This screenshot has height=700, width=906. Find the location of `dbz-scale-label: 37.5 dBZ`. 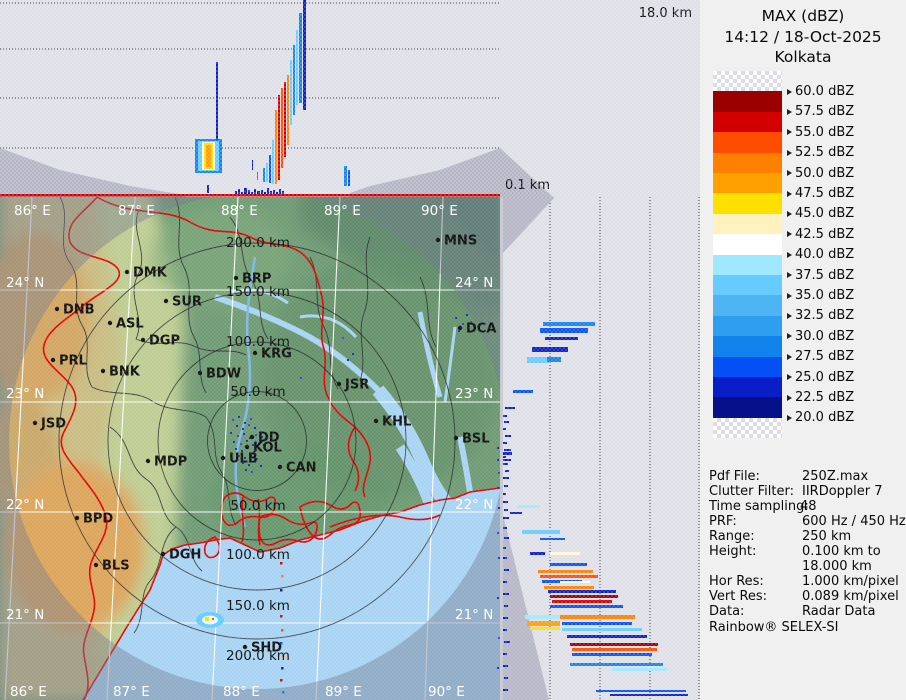

dbz-scale-label: 37.5 dBZ is located at coordinates (825, 275).